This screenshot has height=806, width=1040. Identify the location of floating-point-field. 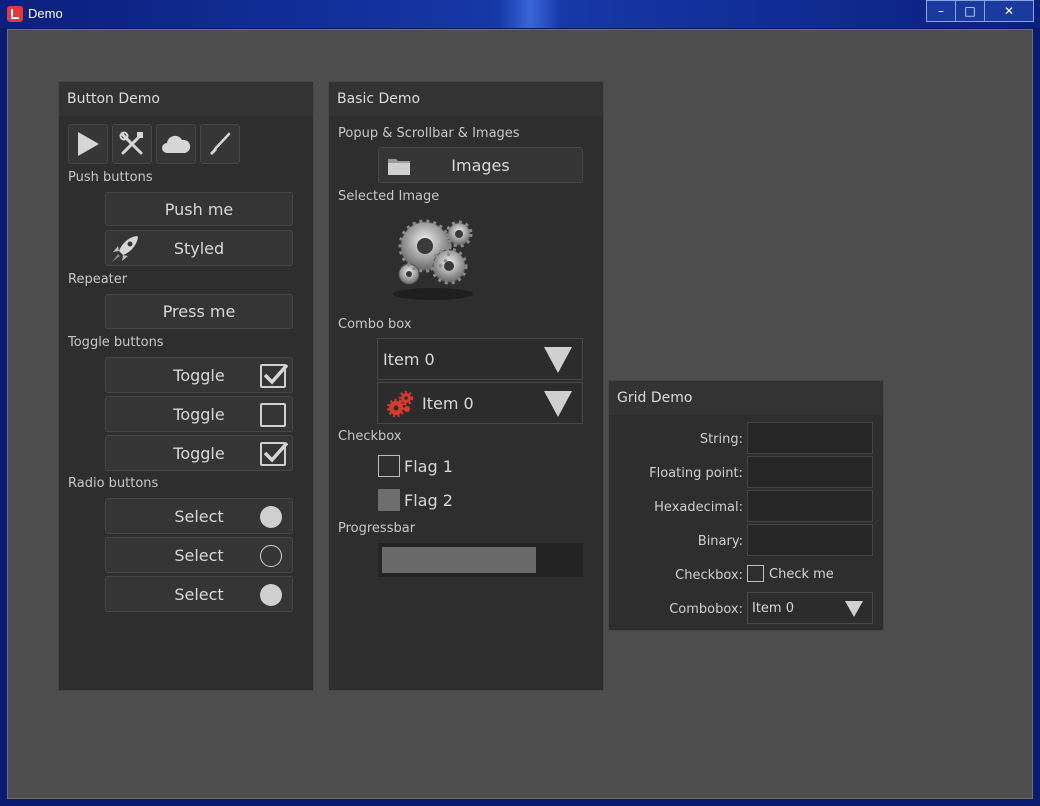
(810, 472).